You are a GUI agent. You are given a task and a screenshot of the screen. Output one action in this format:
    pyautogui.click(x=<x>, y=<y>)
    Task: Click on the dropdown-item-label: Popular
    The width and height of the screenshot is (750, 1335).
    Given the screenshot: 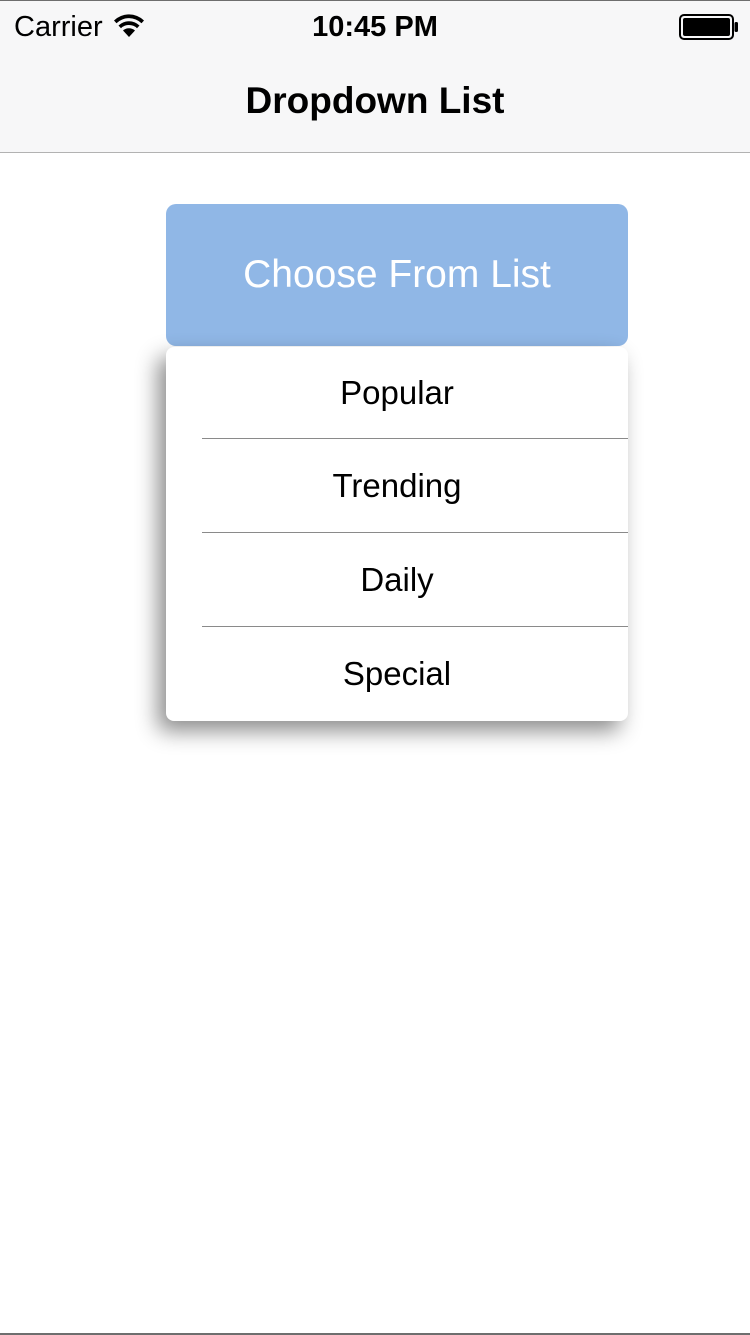 What is the action you would take?
    pyautogui.click(x=397, y=392)
    